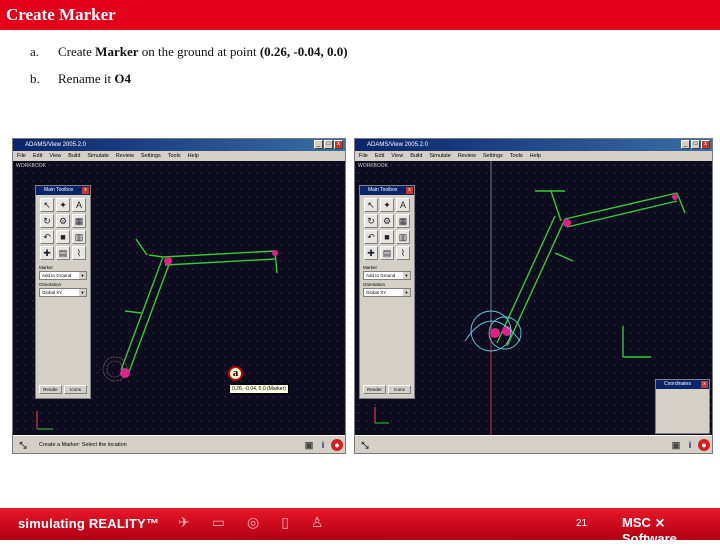  I want to click on footer-icon-strip: ✈ ▭ ◎ ▯ ♙, so click(250, 524).